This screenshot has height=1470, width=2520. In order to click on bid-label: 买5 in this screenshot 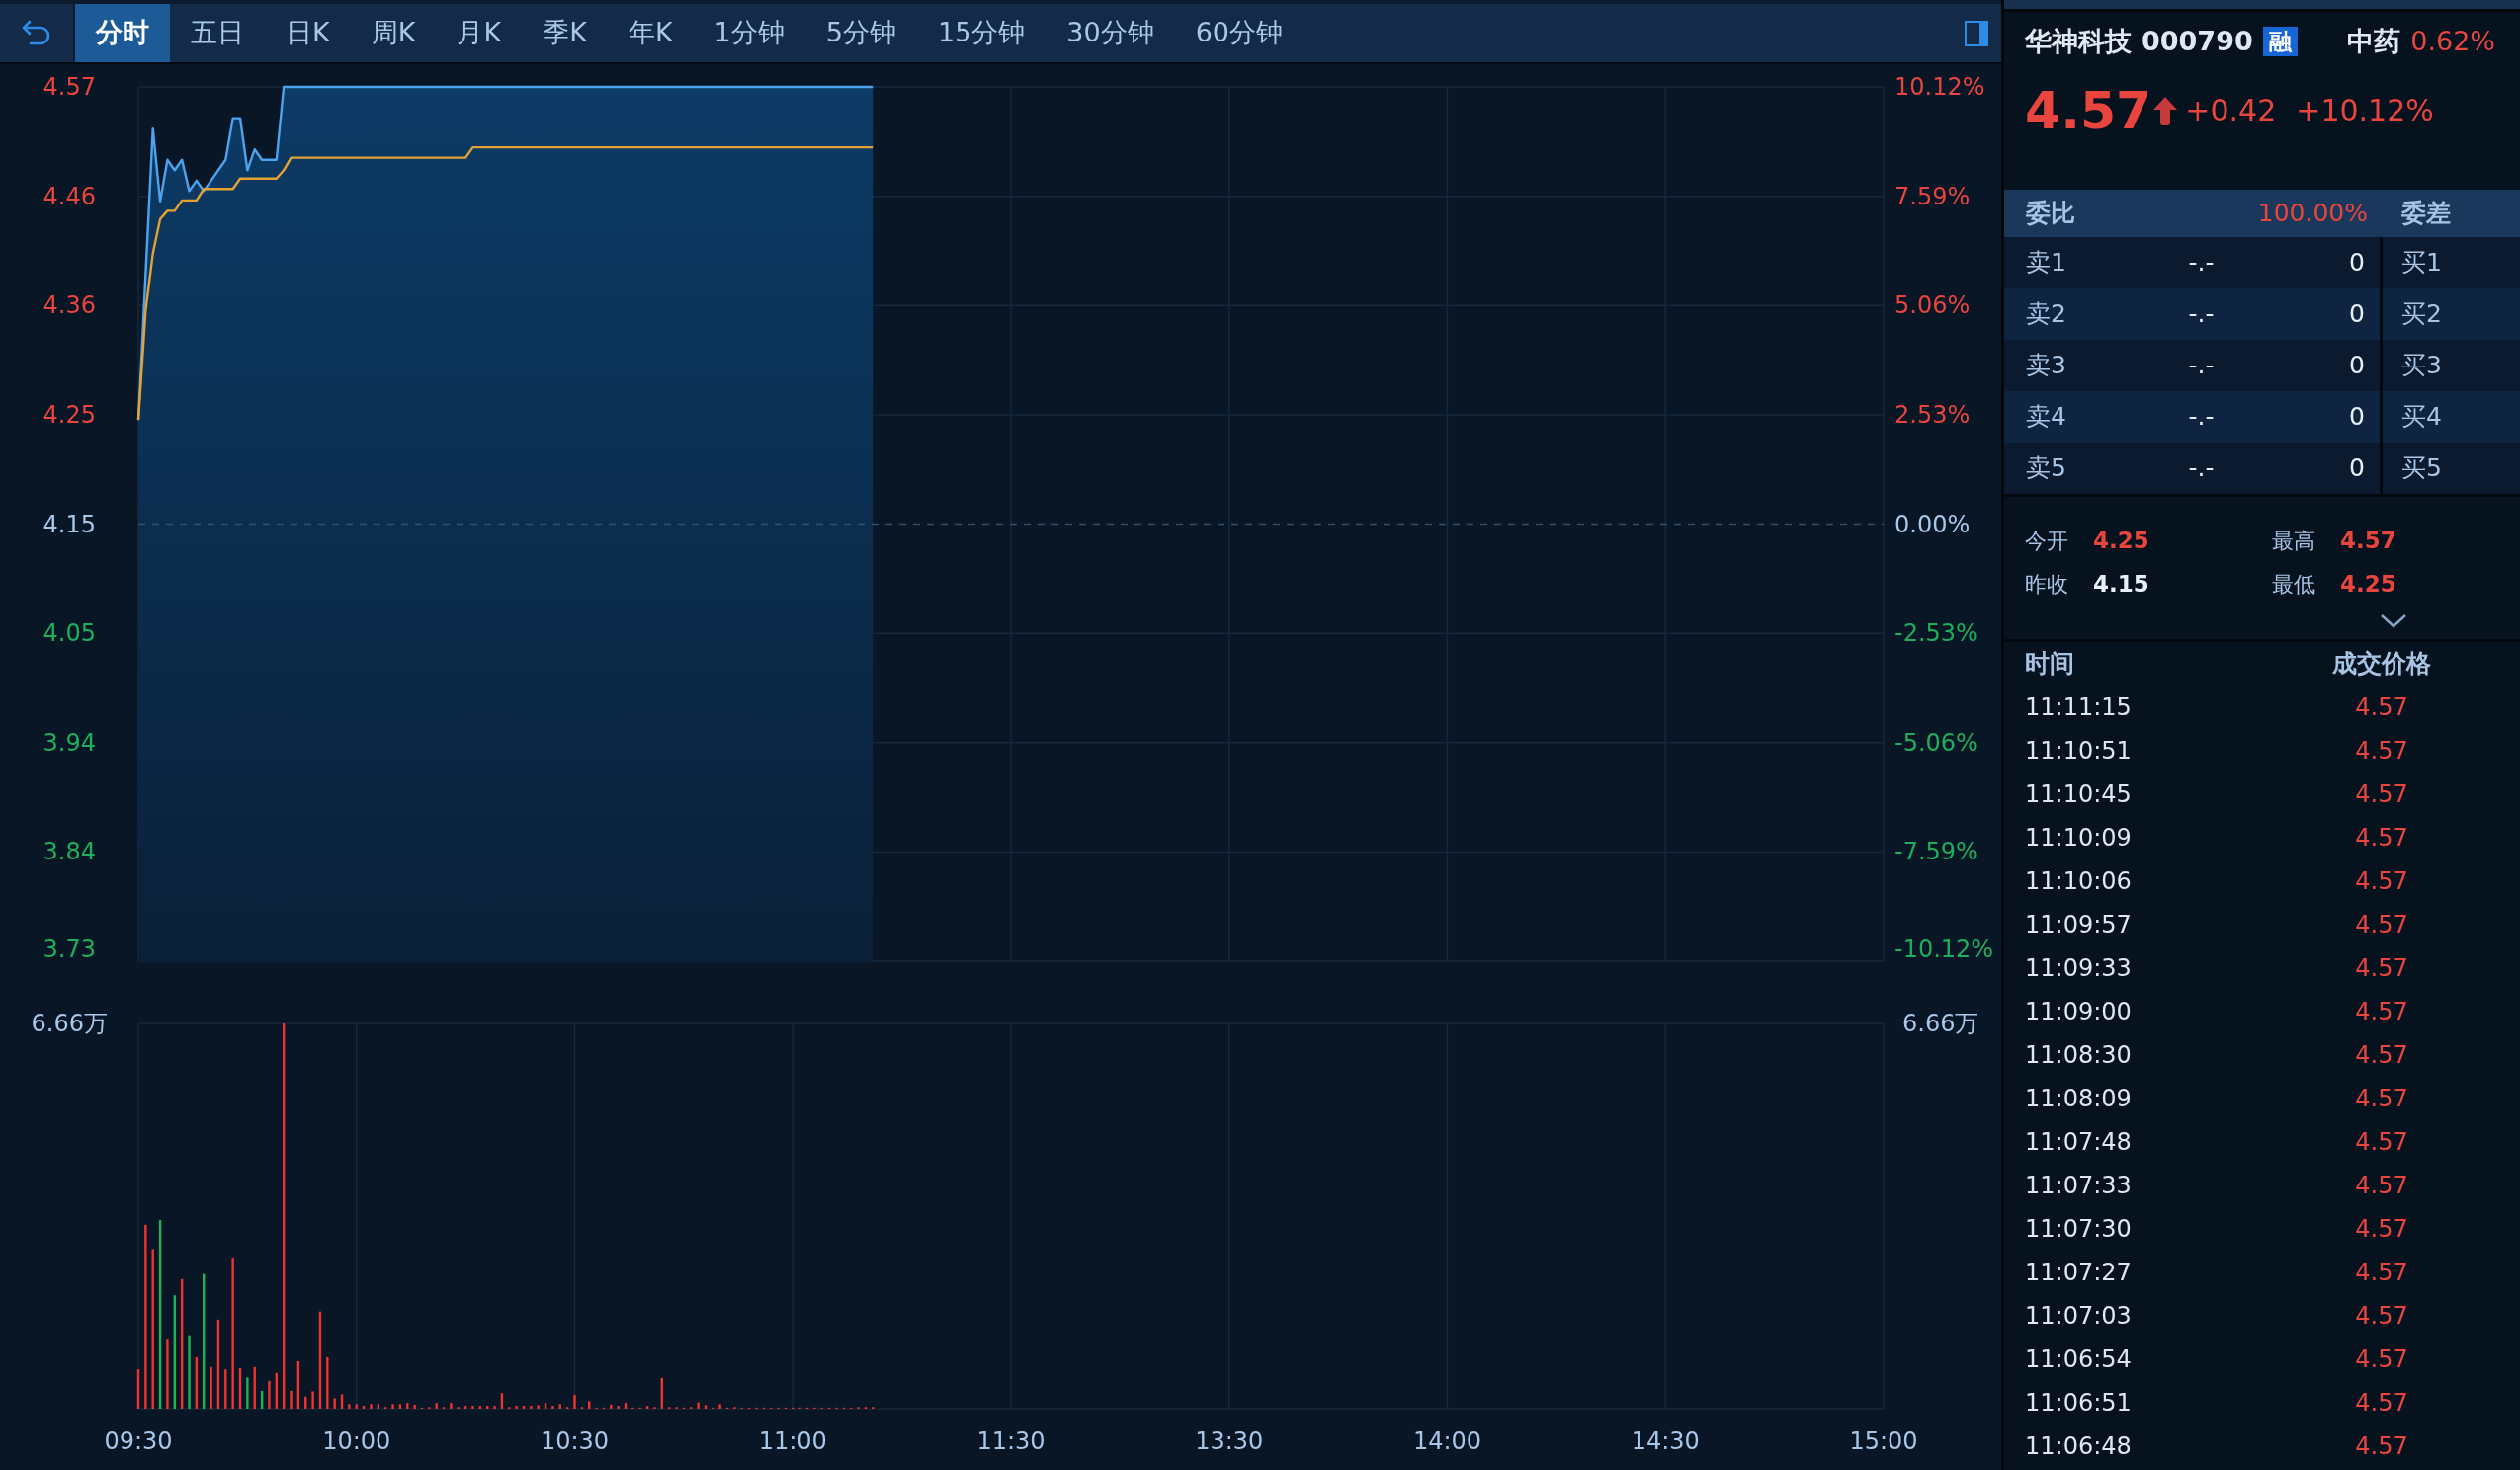, I will do `click(2421, 468)`.